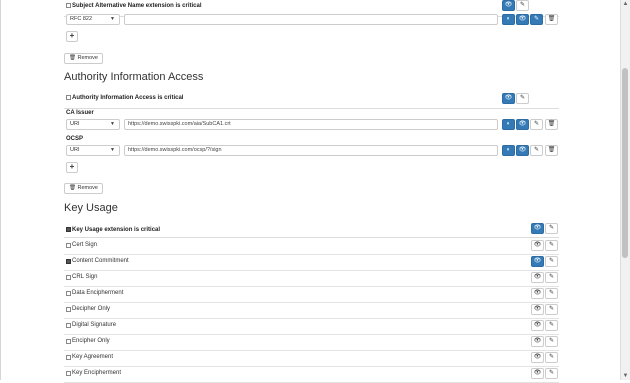  Describe the element at coordinates (93, 19) in the screenshot. I see `san-type-select: RFC 822 ▼` at that location.